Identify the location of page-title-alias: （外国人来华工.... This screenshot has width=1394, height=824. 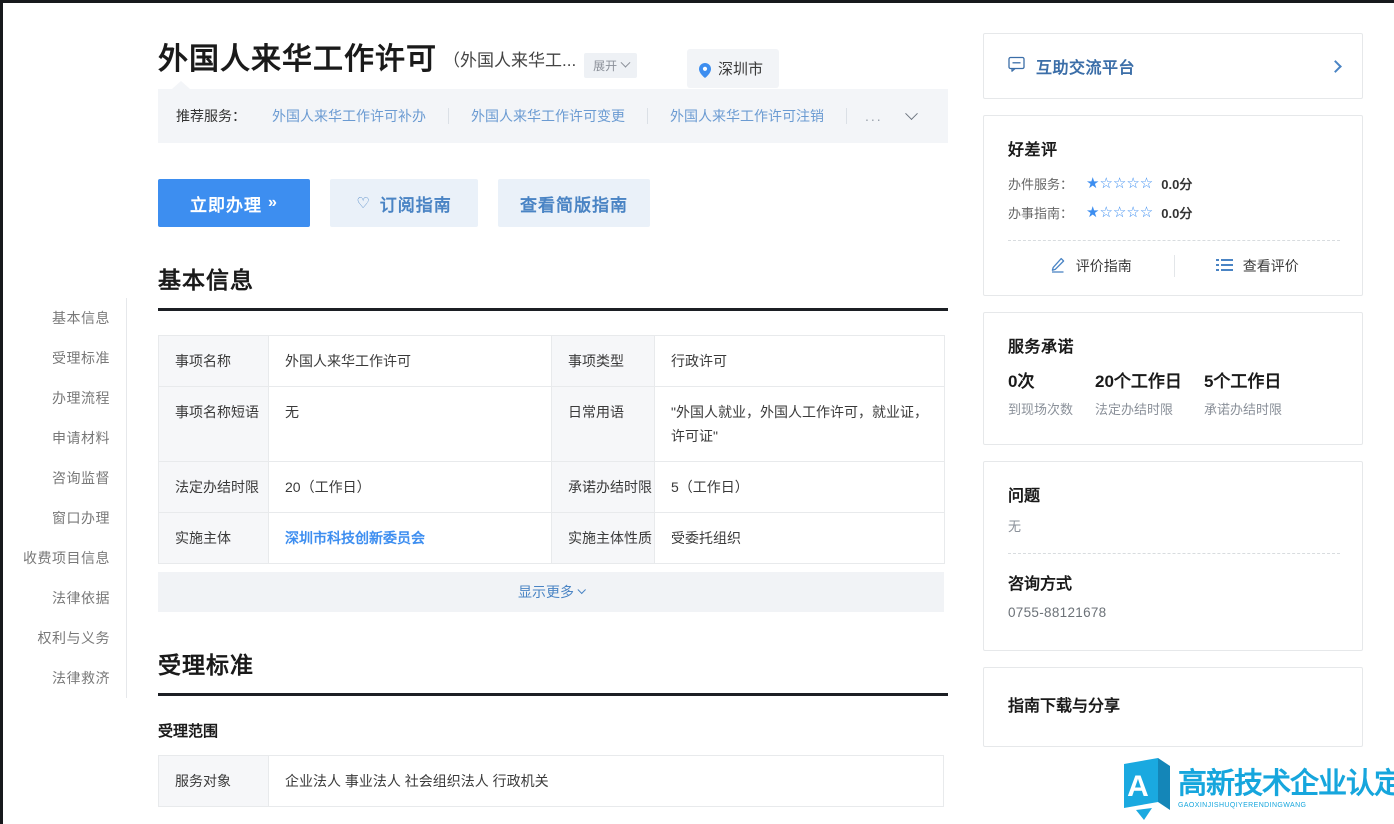
(510, 60).